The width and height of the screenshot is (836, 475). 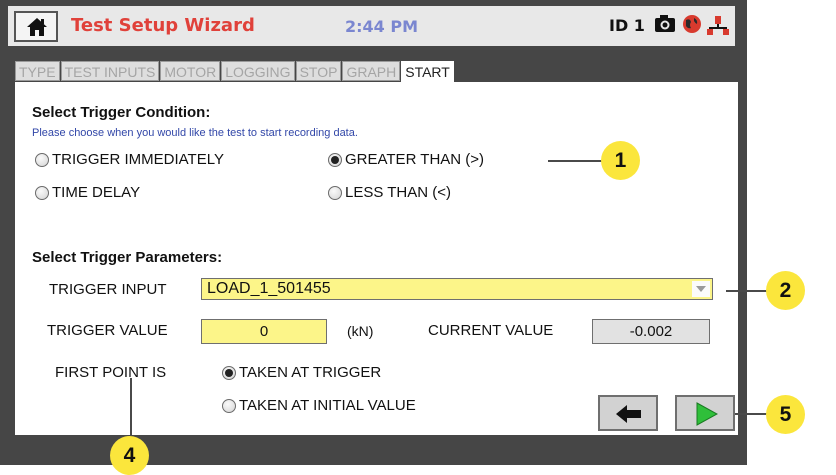 I want to click on callout-badge: 2, so click(x=785, y=290).